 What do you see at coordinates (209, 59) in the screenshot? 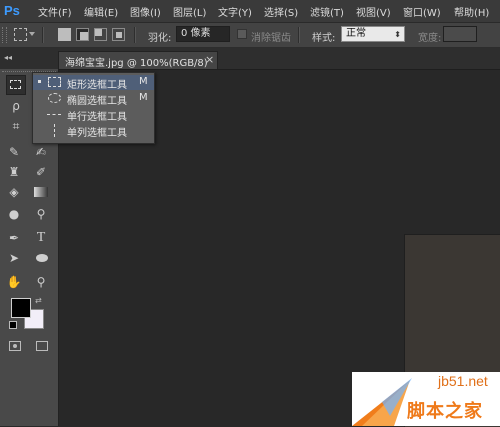
I see `close-tab-icon: ×` at bounding box center [209, 59].